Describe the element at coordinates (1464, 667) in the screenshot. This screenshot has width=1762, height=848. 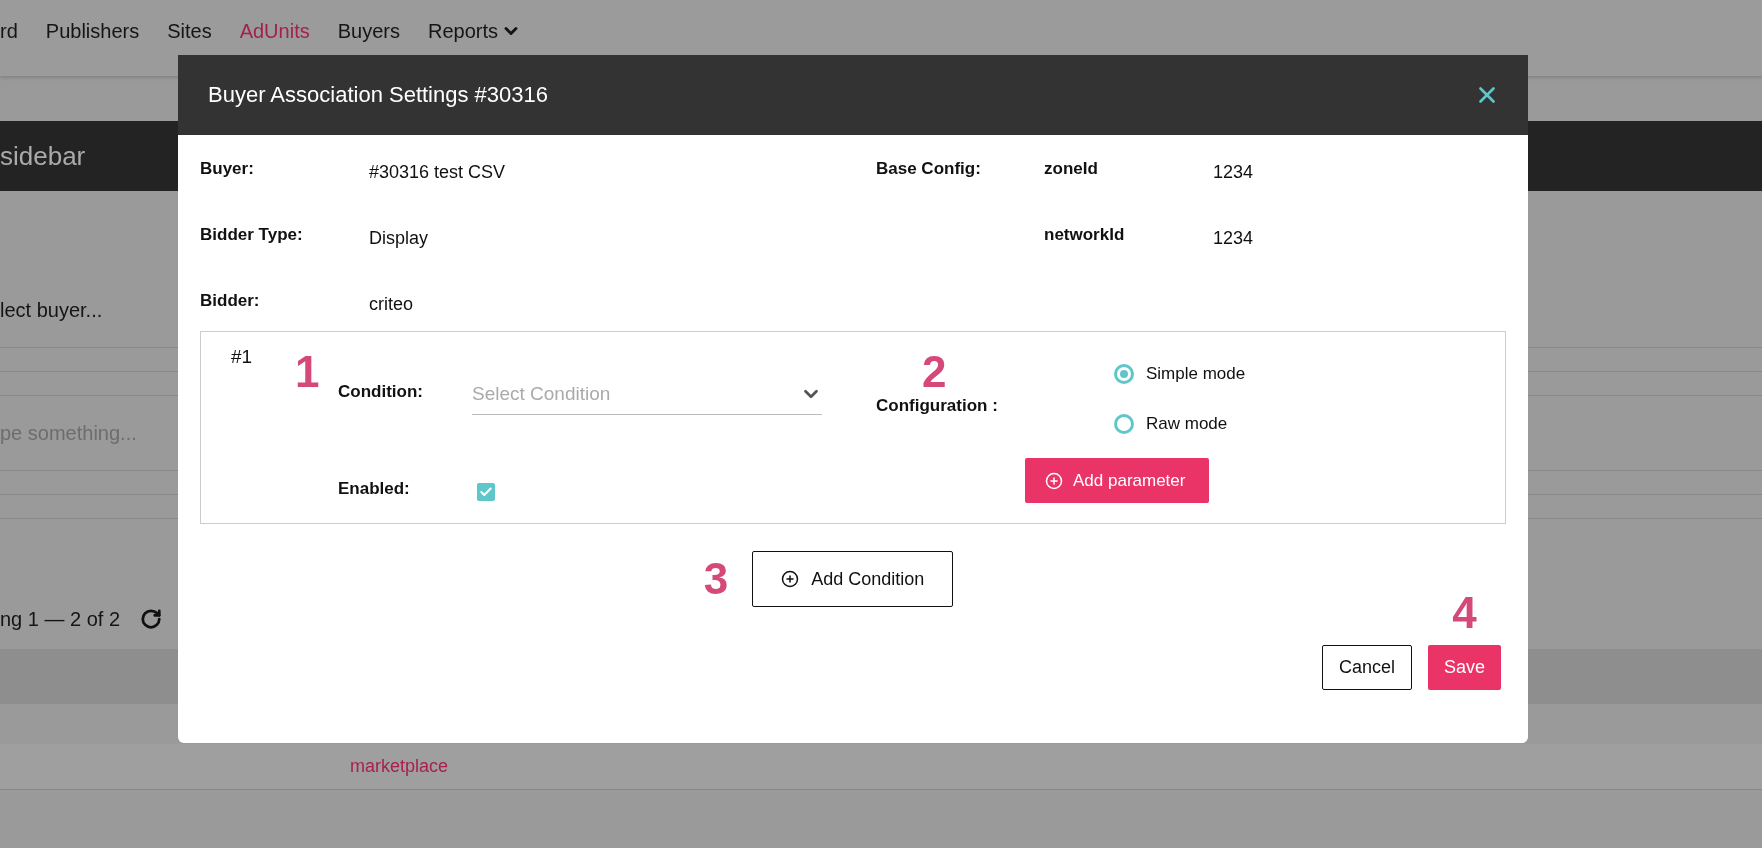
I see `save-button: Save` at that location.